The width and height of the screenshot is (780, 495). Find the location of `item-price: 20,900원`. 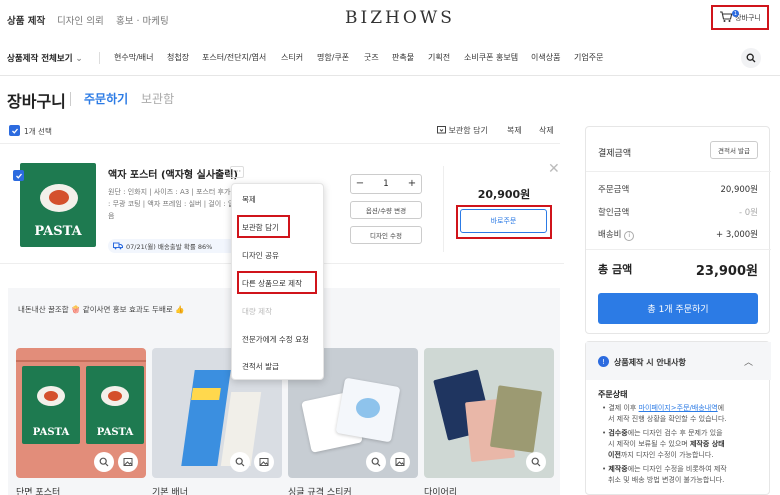

item-price: 20,900원 is located at coordinates (504, 194).